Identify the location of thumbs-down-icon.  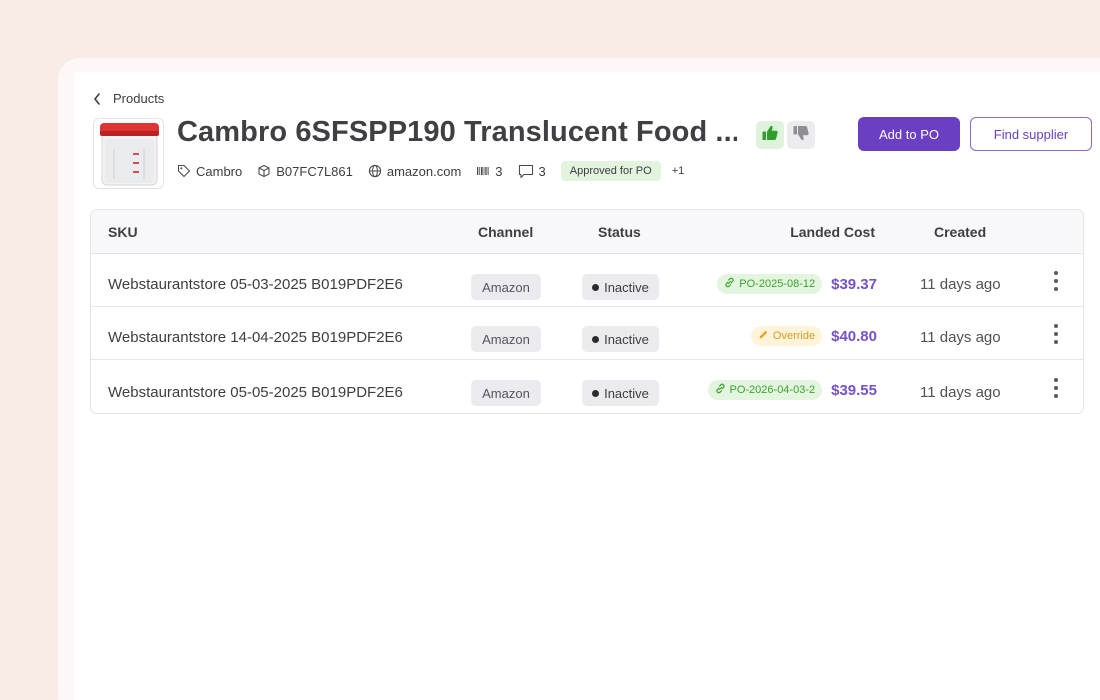
(801, 135).